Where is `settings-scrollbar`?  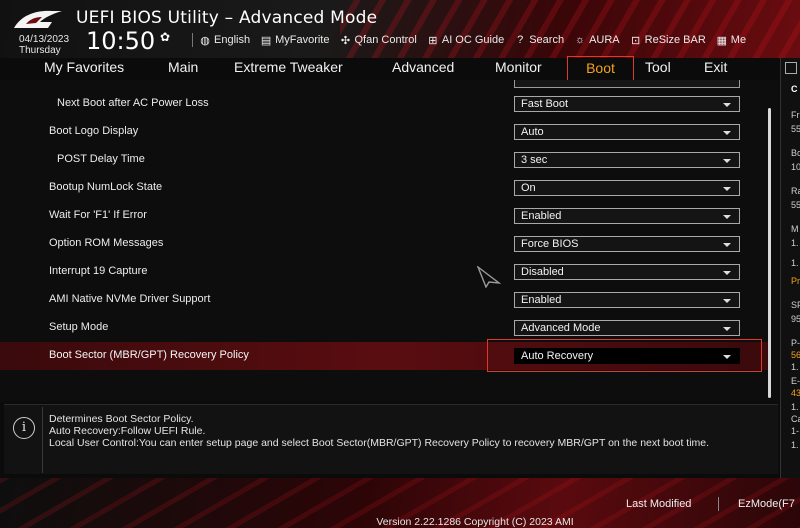 settings-scrollbar is located at coordinates (769, 253).